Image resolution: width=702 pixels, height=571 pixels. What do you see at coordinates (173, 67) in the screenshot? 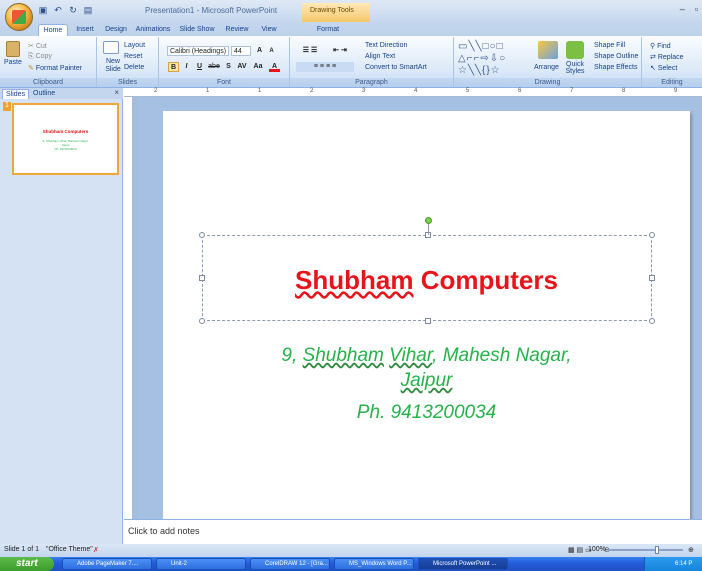
I see `bold-button: B` at bounding box center [173, 67].